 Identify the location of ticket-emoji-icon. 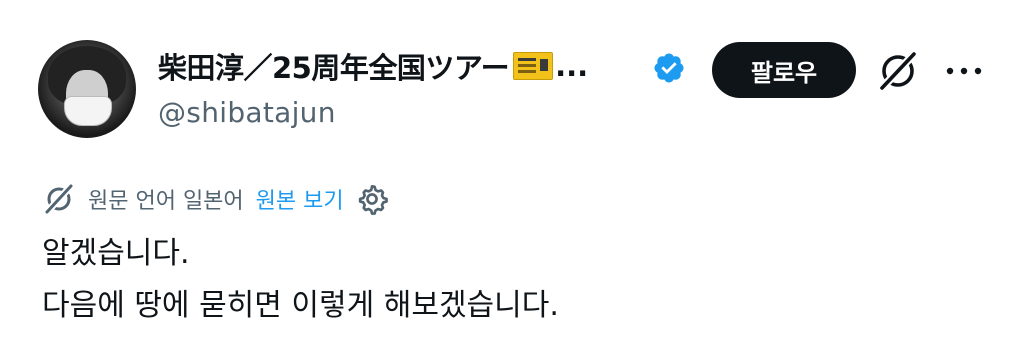
(533, 66).